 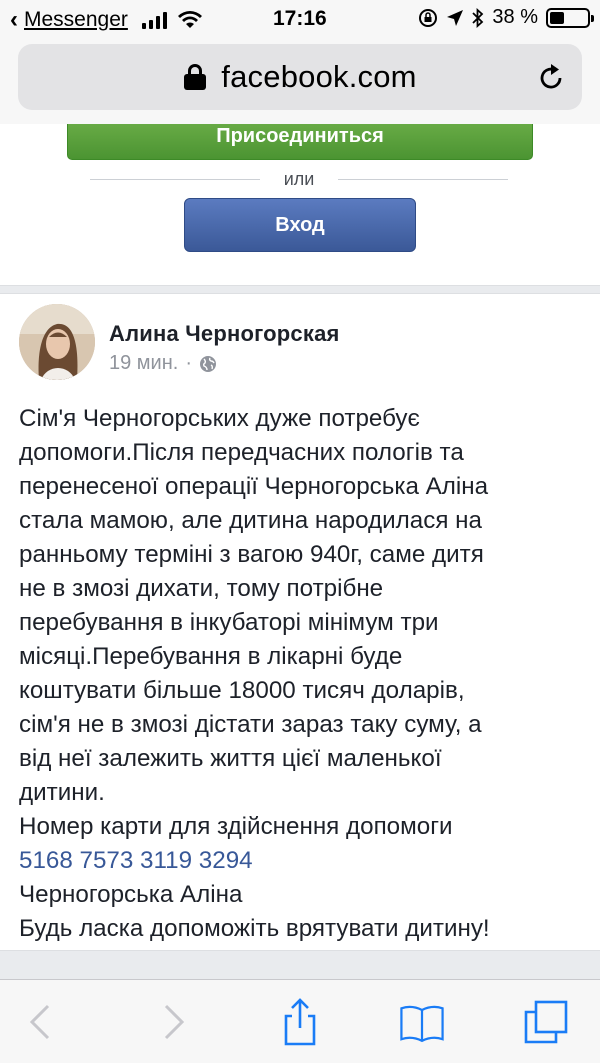 I want to click on avatar, so click(x=57, y=342).